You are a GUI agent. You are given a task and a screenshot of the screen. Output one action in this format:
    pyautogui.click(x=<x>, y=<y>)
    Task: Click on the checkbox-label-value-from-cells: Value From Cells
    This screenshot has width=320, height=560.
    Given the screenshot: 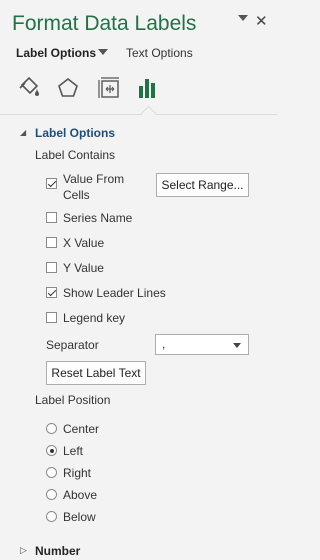 What is the action you would take?
    pyautogui.click(x=93, y=187)
    